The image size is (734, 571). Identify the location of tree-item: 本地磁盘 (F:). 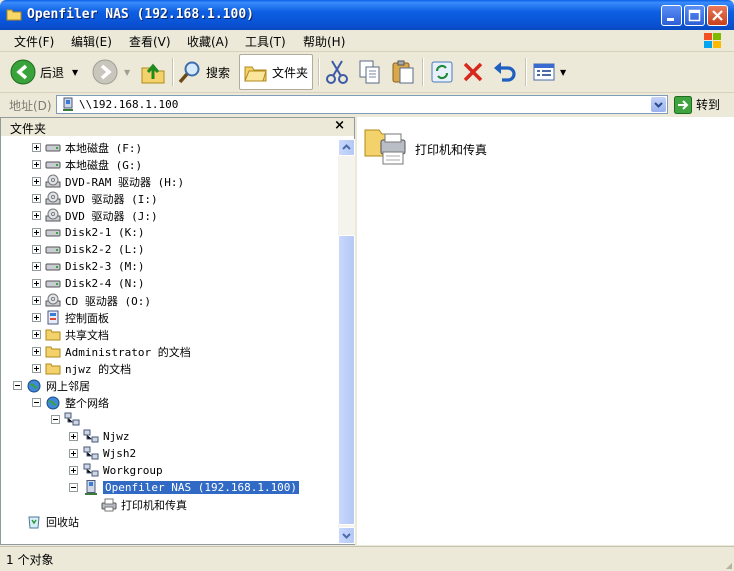
(93, 147).